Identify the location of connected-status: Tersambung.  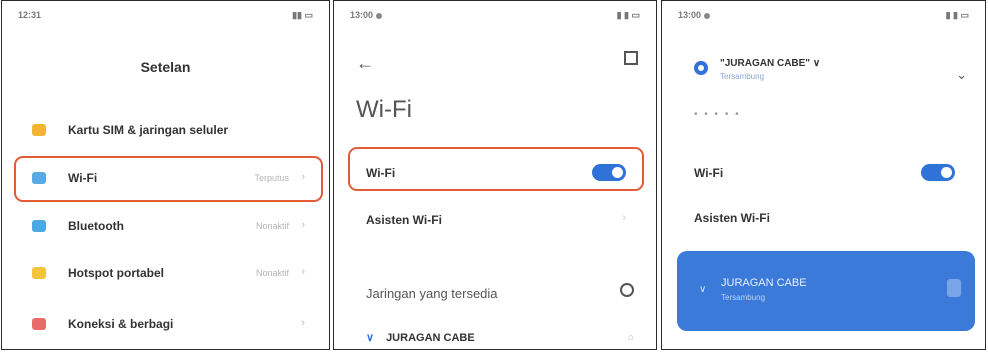
(742, 76).